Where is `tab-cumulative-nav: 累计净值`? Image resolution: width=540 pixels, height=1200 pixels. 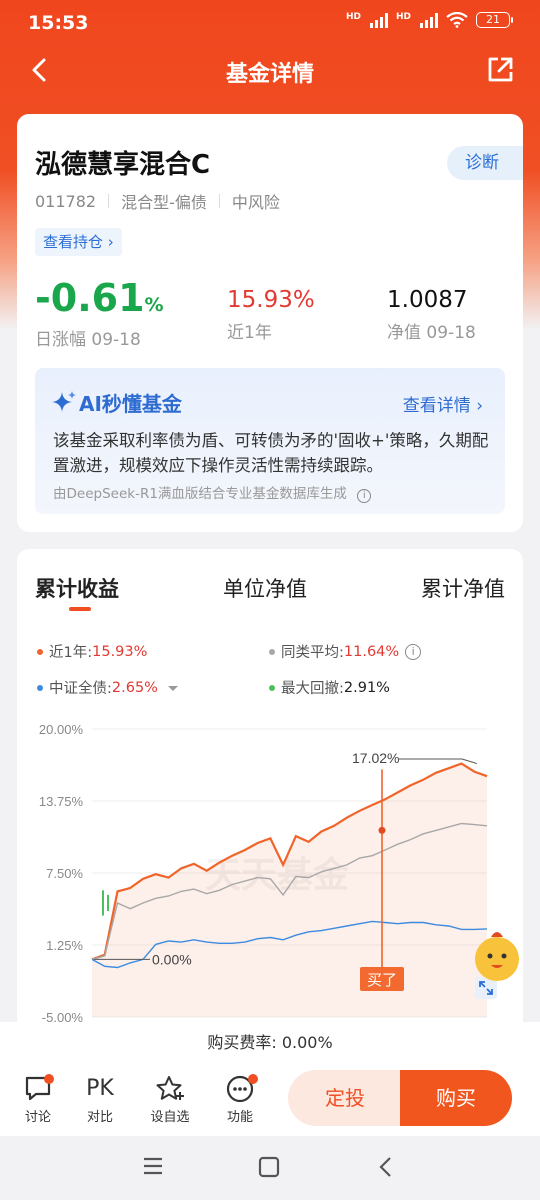
tab-cumulative-nav: 累计净值 is located at coordinates (463, 588).